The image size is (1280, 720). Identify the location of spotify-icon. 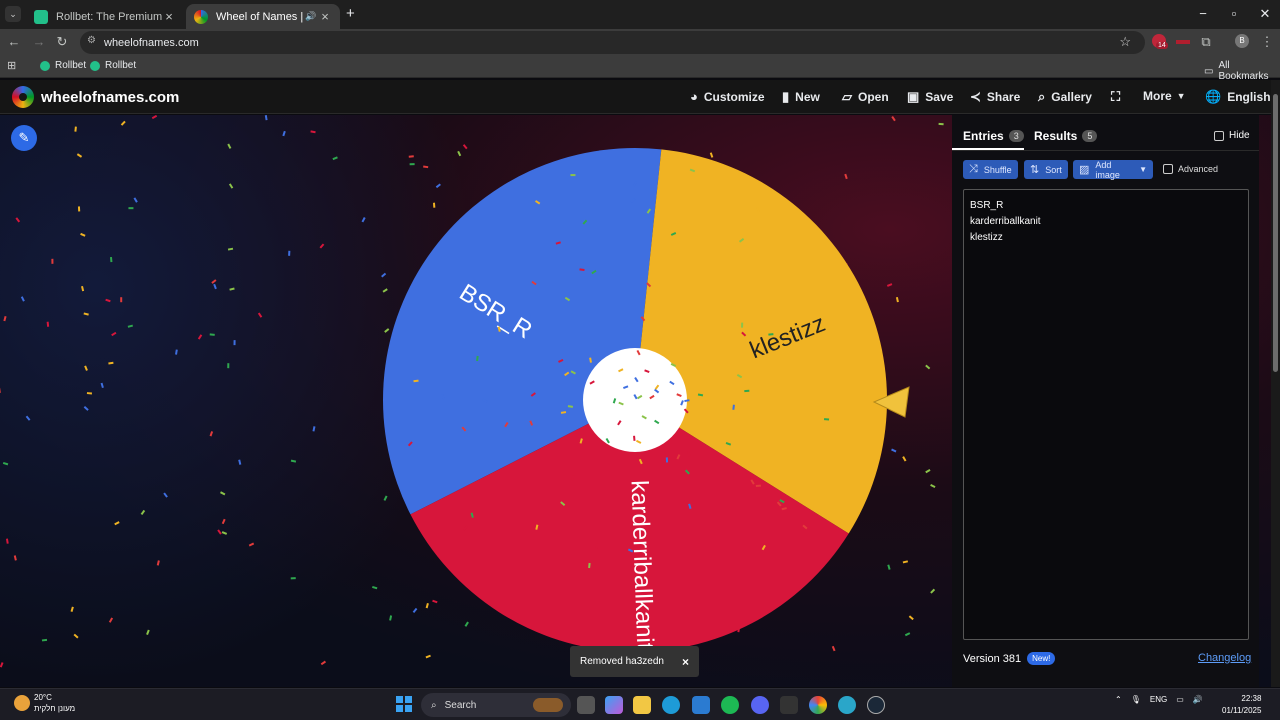
(730, 705).